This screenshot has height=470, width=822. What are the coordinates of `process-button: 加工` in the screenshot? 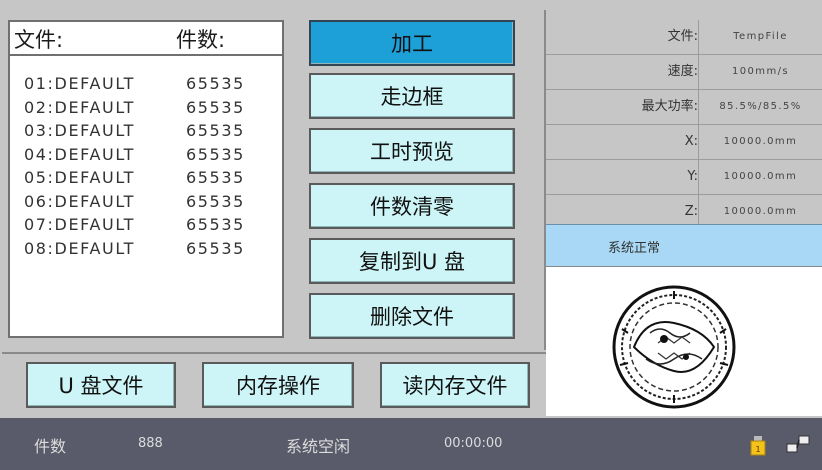 It's located at (412, 43).